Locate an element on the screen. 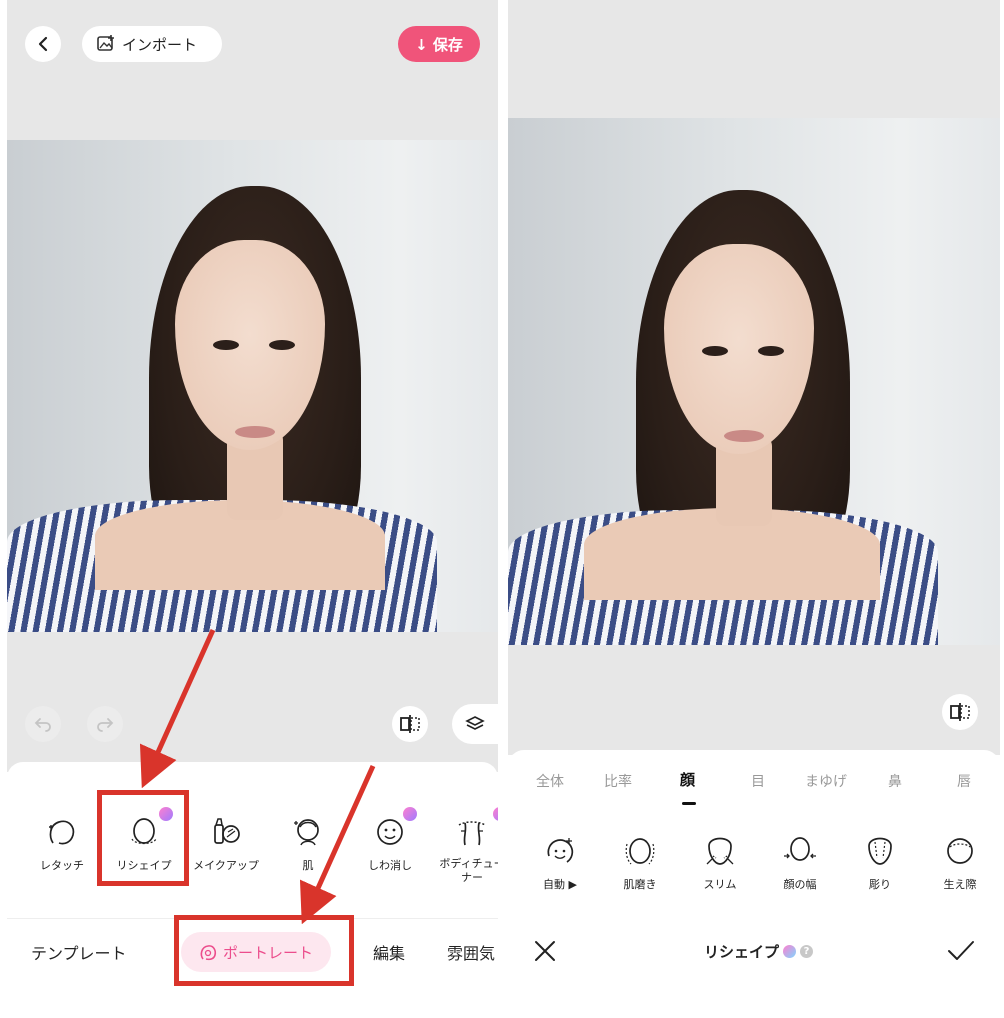  tool-label: 彫り is located at coordinates (880, 884).